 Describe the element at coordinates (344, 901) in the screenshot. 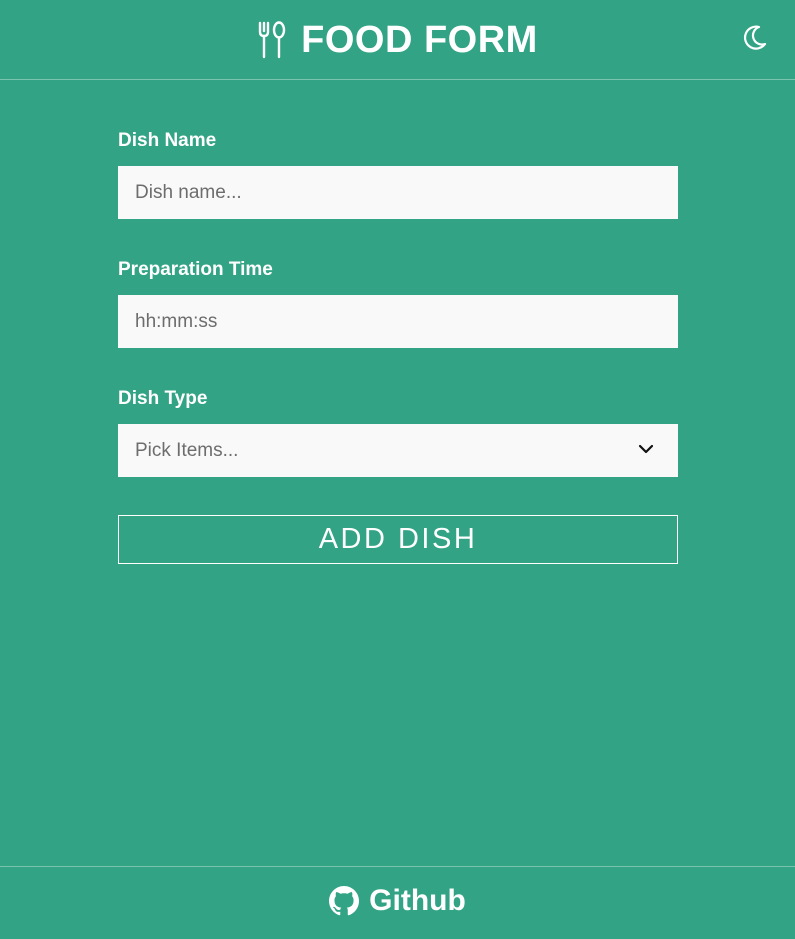

I see `github-icon` at that location.